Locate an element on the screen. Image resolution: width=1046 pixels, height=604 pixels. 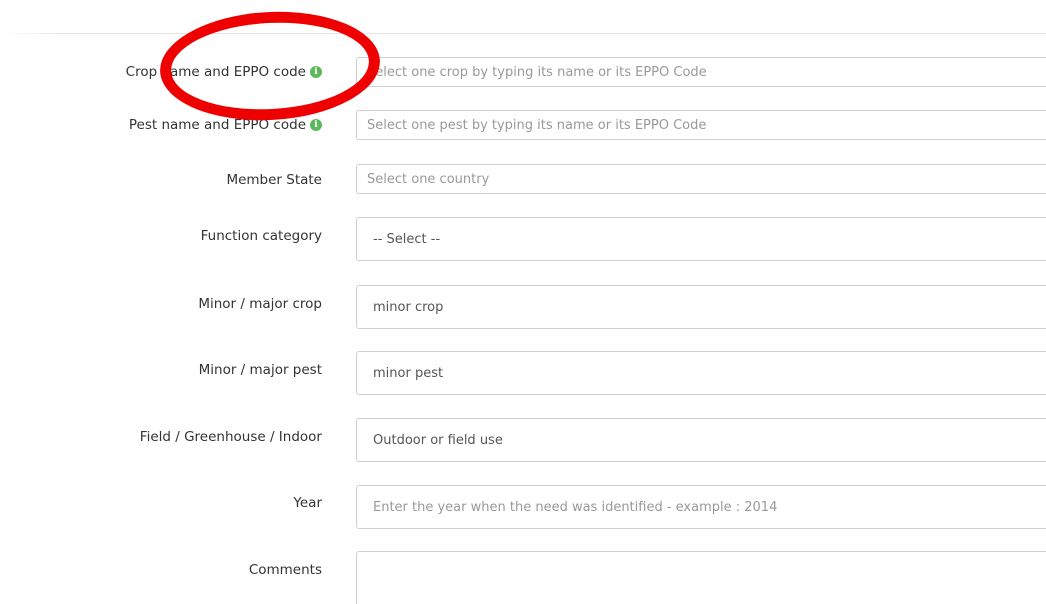
minor-major-crop-label-text: Minor / major crop is located at coordinates (260, 304).